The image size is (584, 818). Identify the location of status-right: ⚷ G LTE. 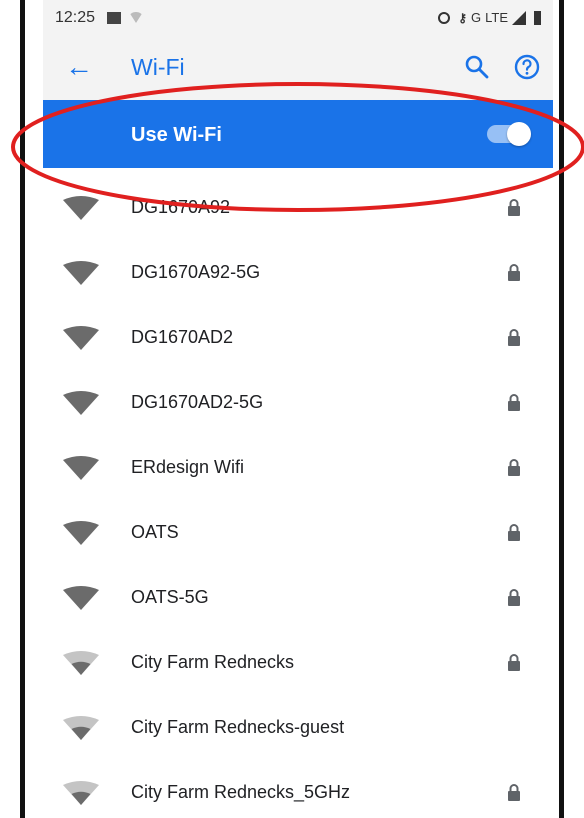
(489, 17).